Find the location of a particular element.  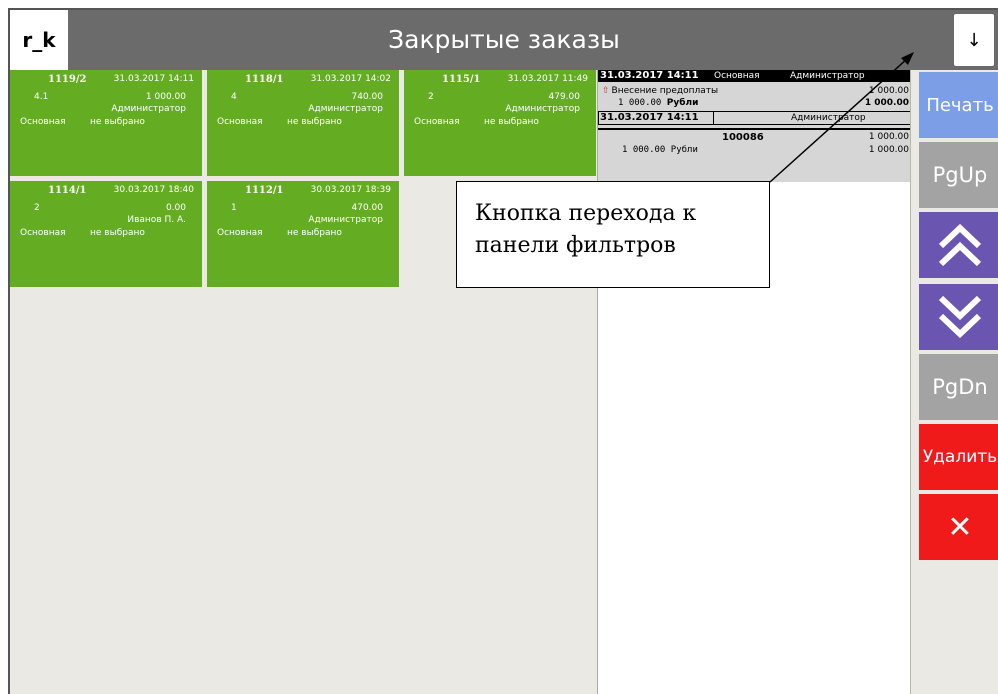

receipt-header: 31.03.2017 14:11 Основная Администратор is located at coordinates (754, 76).